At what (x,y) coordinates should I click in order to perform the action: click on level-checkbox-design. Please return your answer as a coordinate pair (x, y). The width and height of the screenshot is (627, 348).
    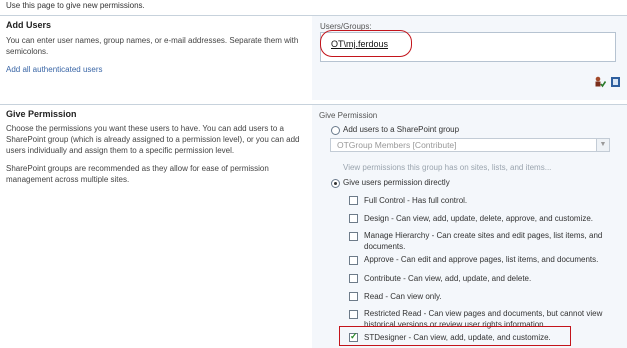
    Looking at the image, I should click on (353, 218).